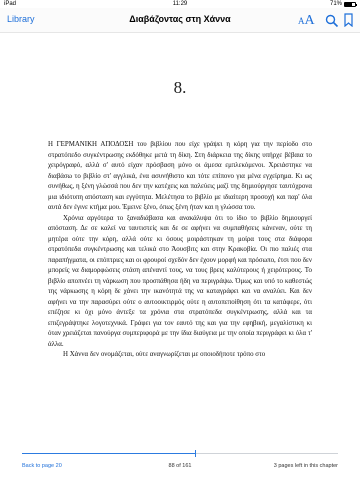 The image size is (360, 480). I want to click on clock: 11:29, so click(180, 4).